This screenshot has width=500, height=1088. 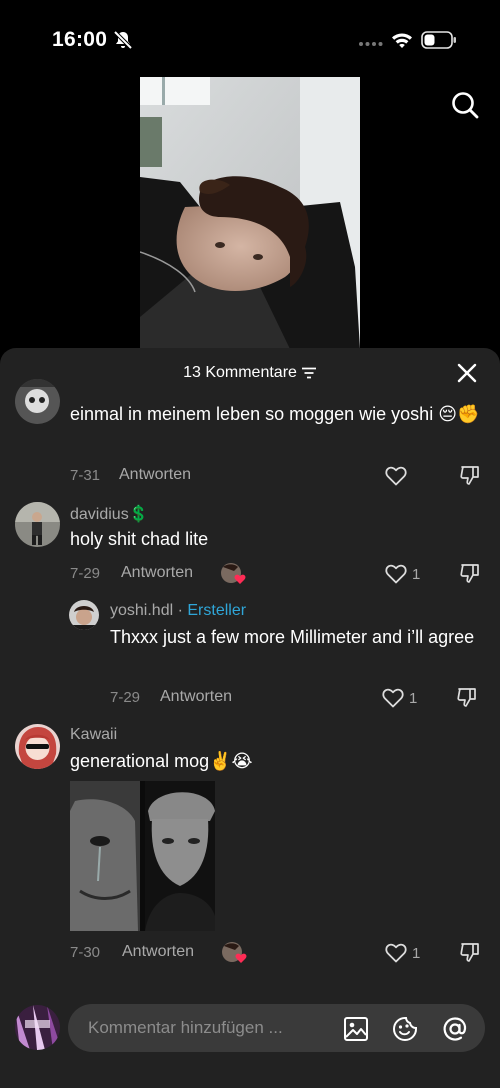 What do you see at coordinates (109, 514) in the screenshot?
I see `comment-author: davidius💲` at bounding box center [109, 514].